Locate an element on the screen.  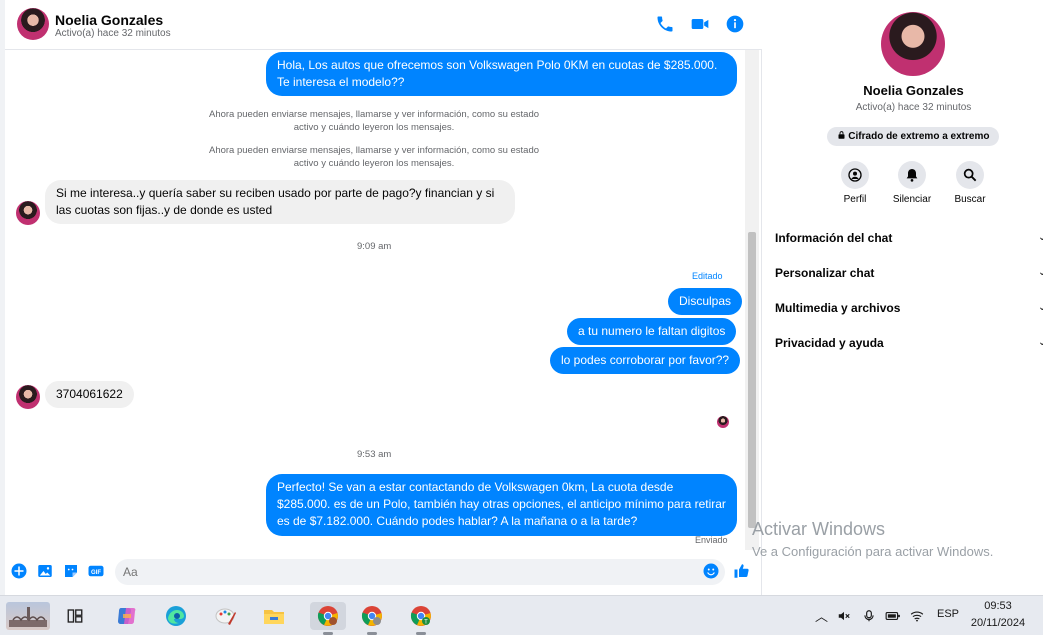
gif-icon: GIF is located at coordinates (96, 571).